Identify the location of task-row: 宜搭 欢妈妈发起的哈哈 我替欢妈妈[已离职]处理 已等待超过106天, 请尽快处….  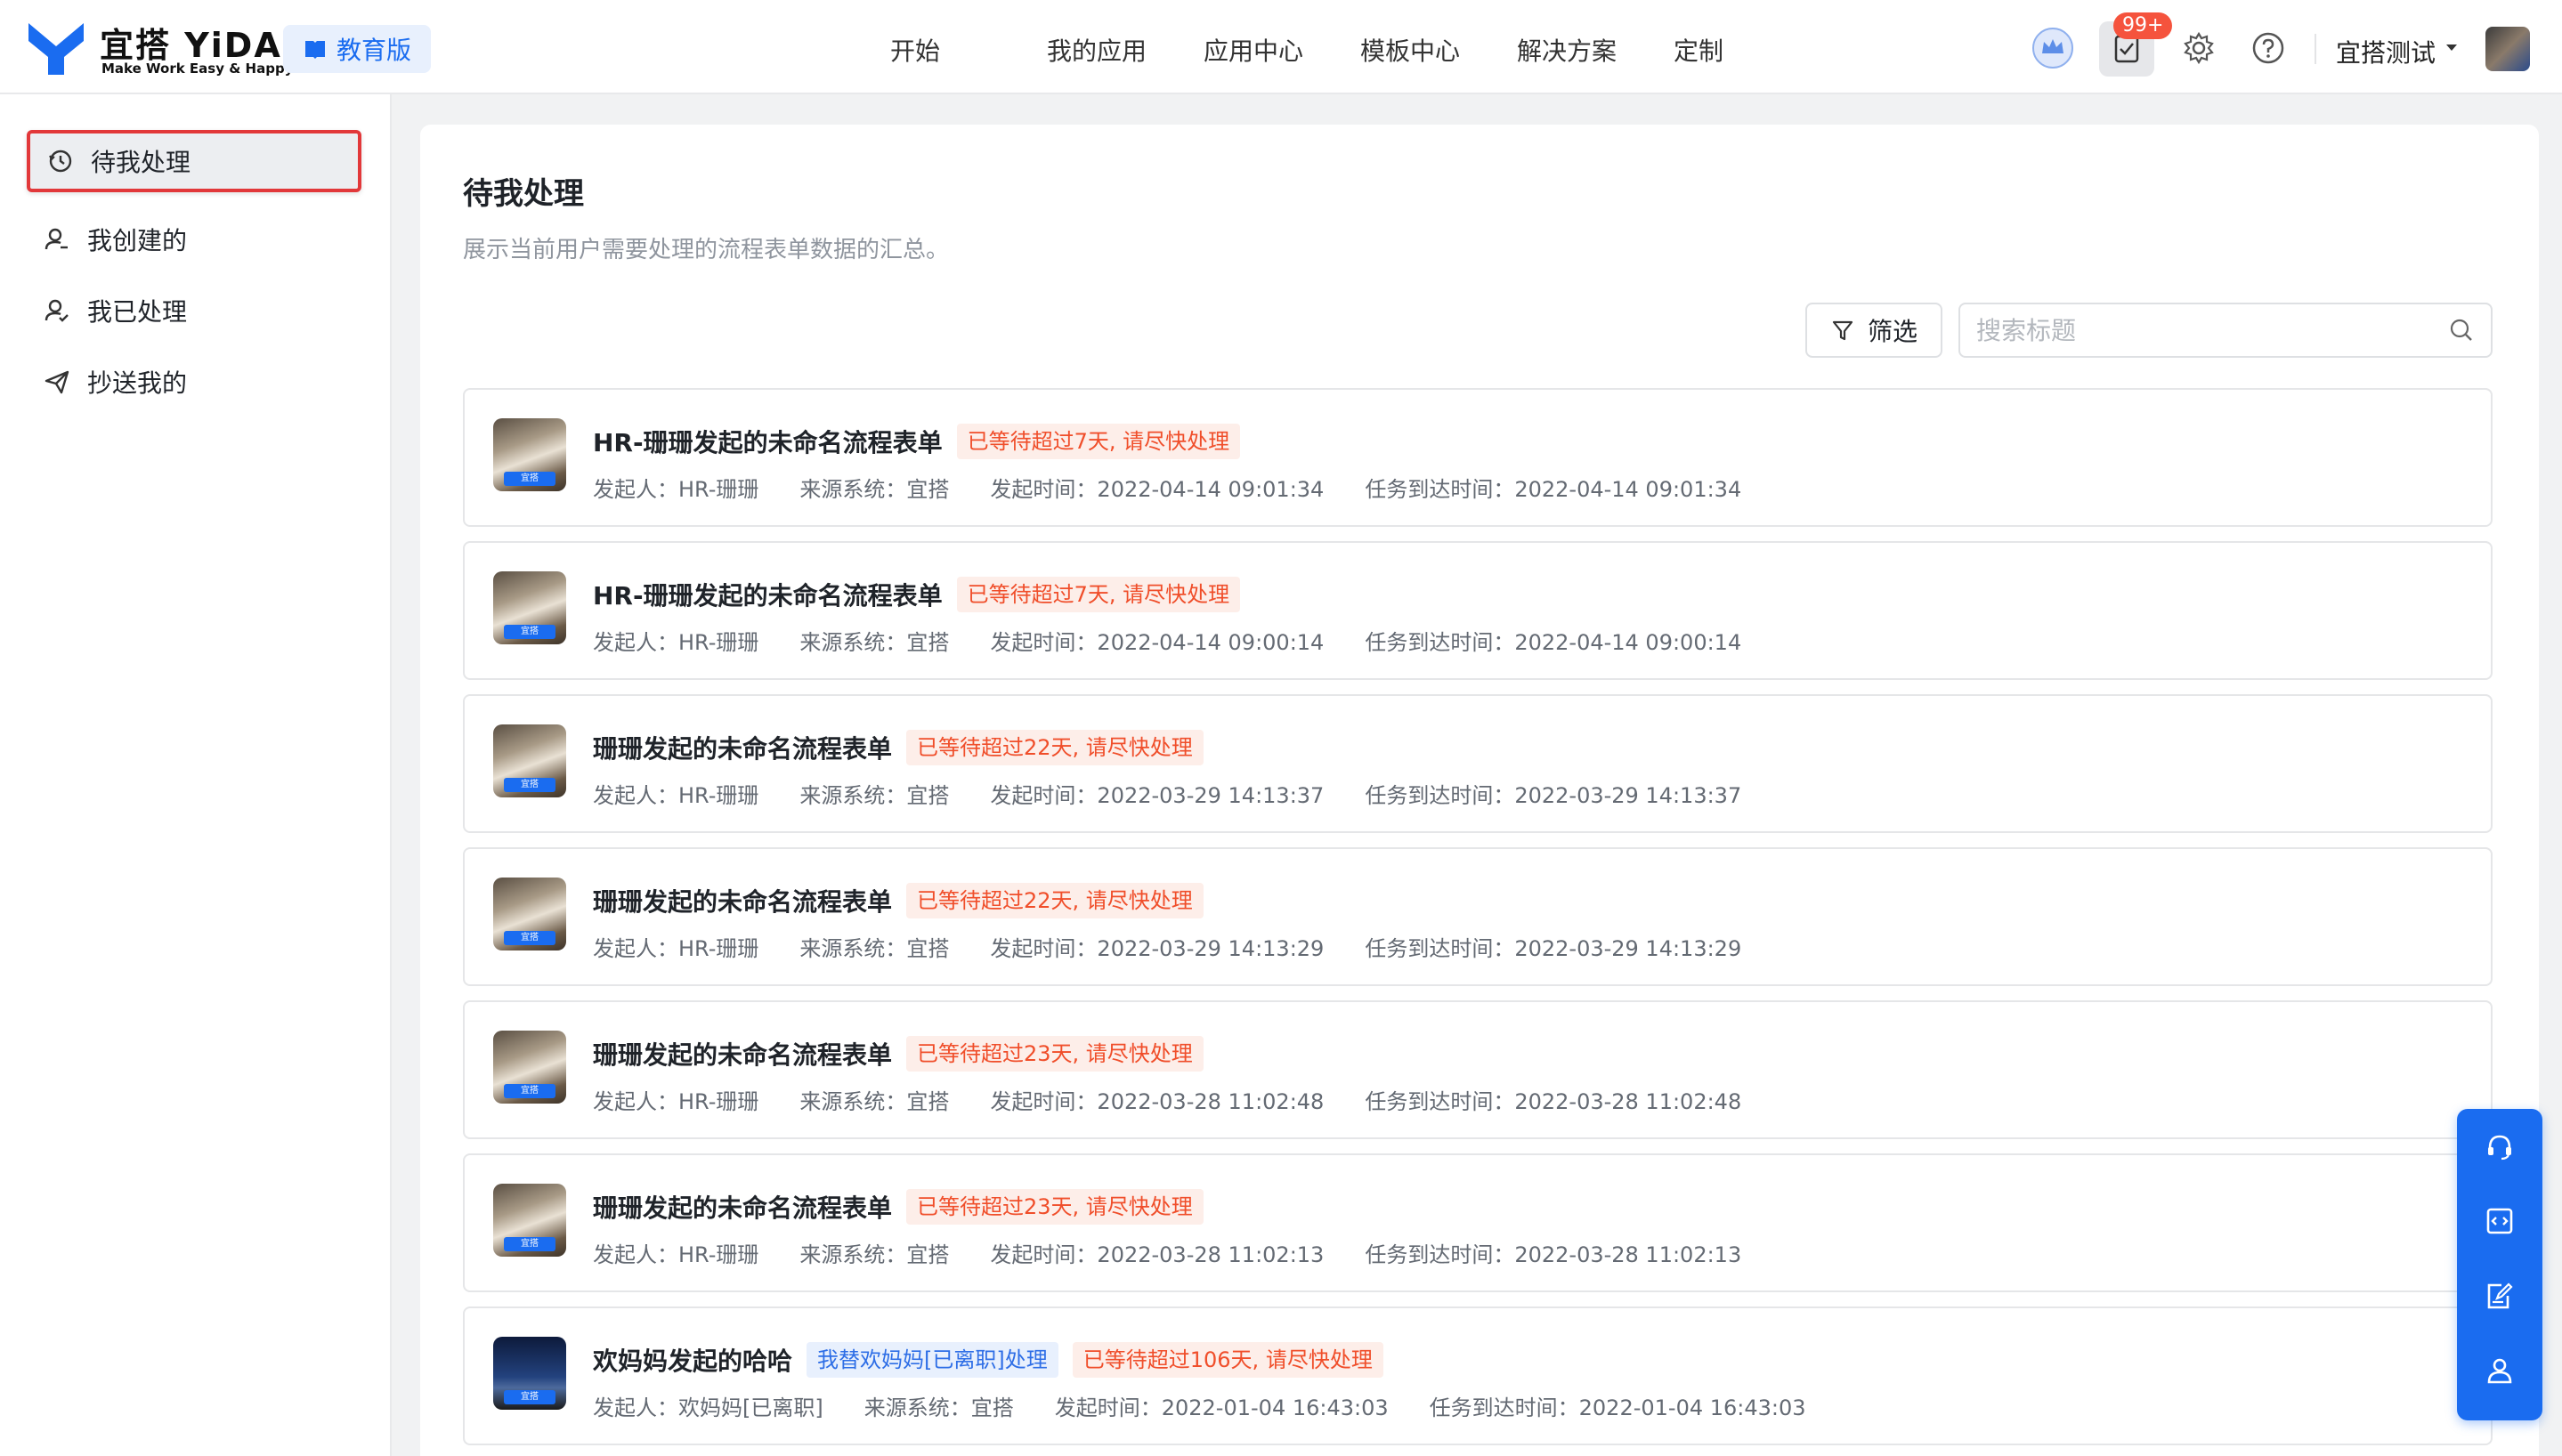
(1478, 1375).